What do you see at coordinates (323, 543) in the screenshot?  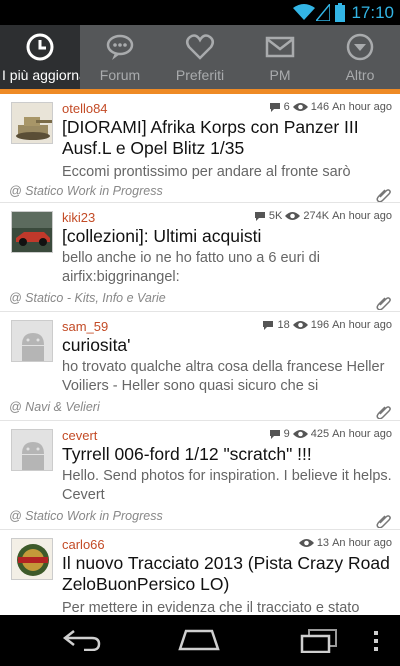 I see `view-count: 13` at bounding box center [323, 543].